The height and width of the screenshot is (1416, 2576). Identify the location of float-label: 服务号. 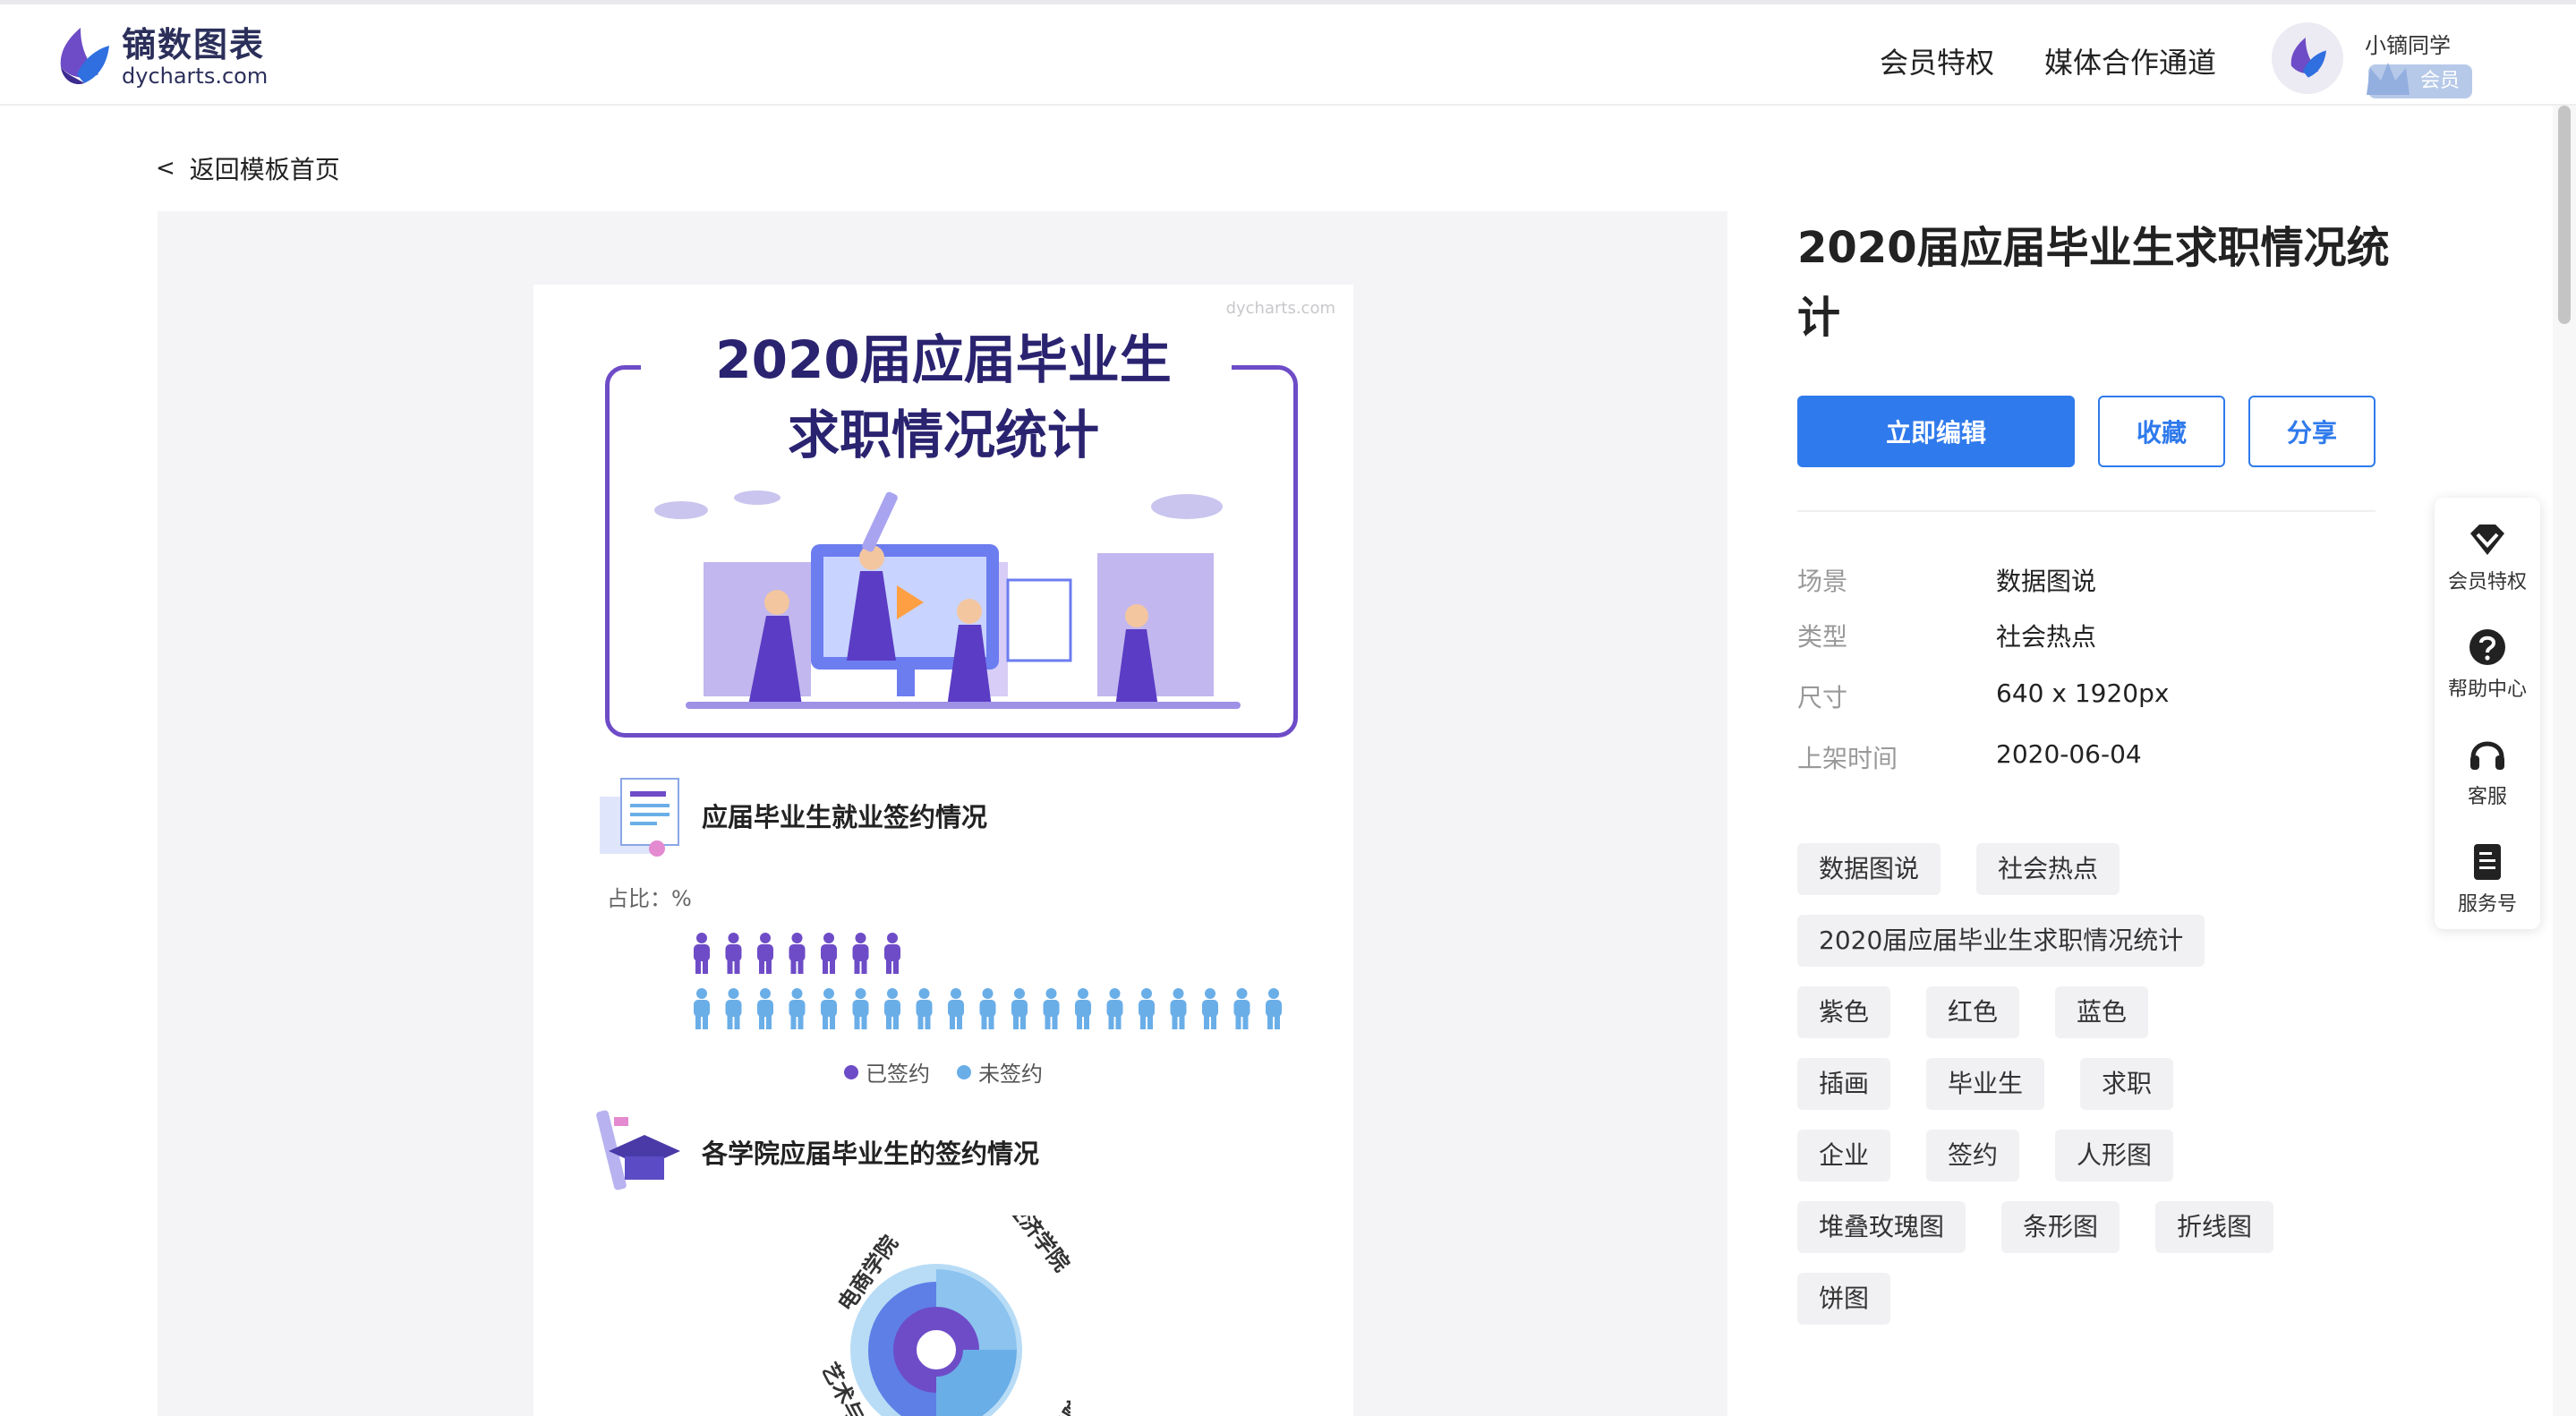
(2487, 904).